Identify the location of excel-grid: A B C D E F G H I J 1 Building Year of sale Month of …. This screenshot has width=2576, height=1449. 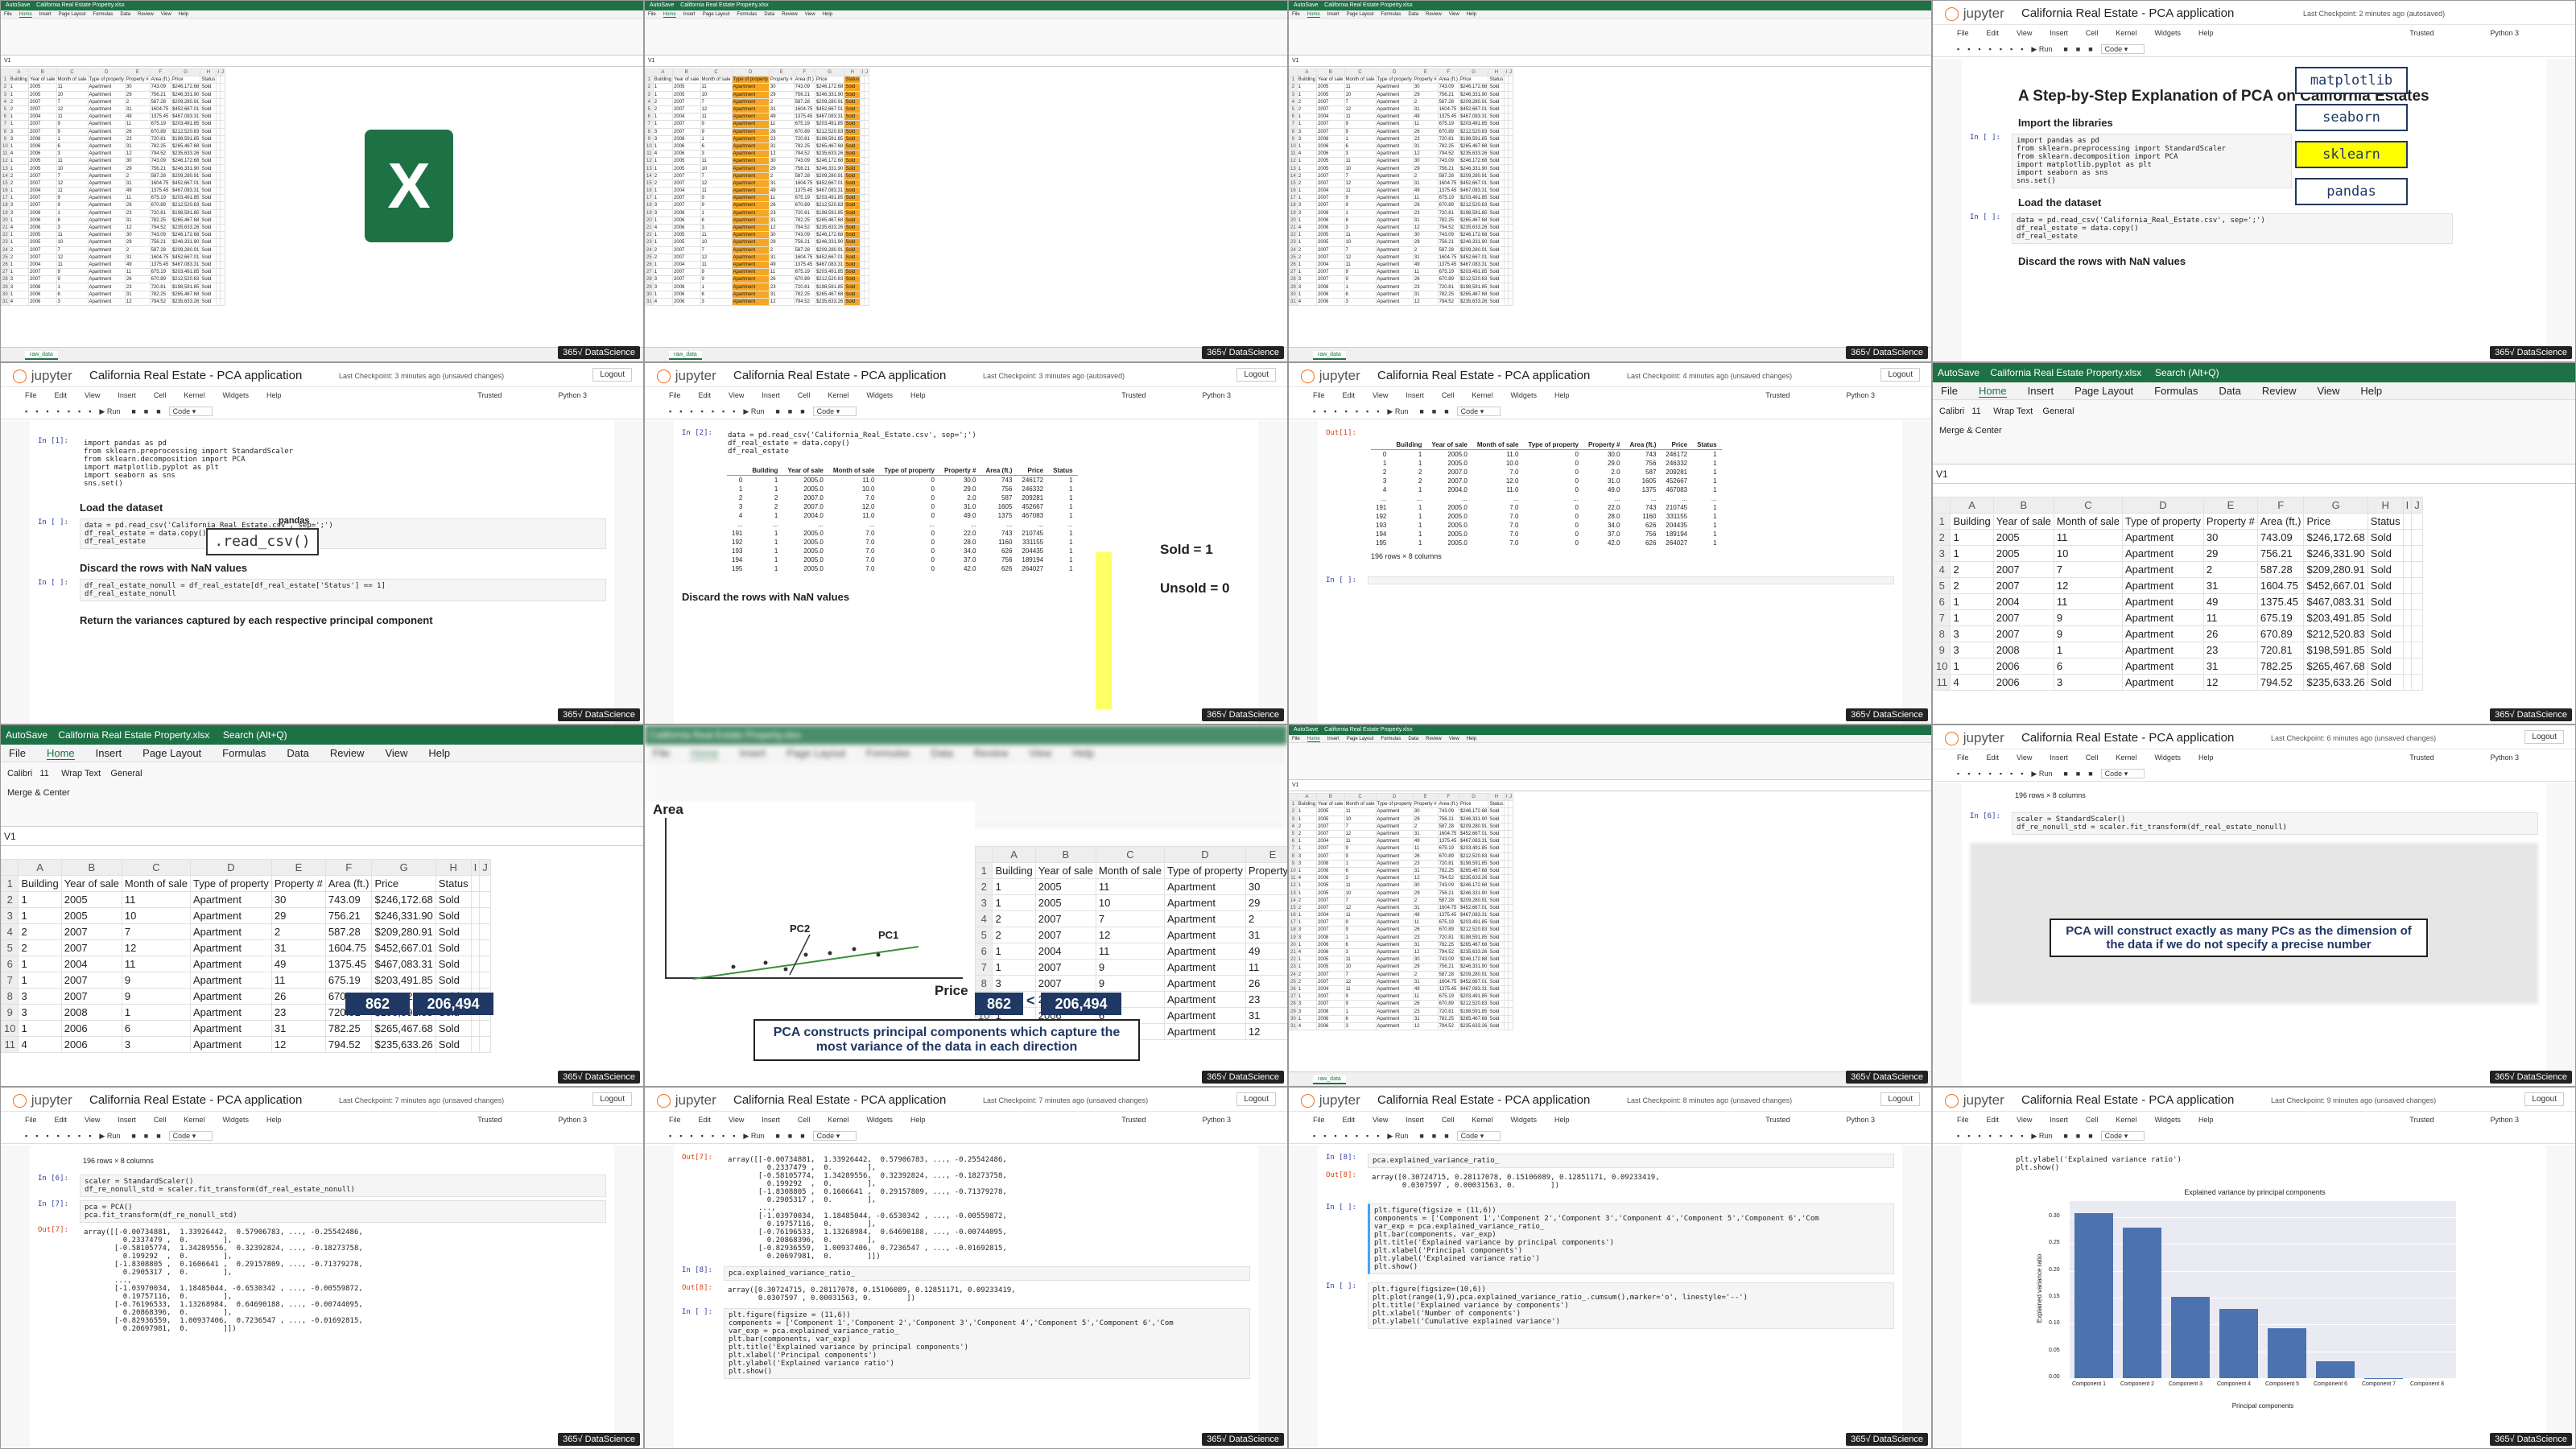
(322, 972).